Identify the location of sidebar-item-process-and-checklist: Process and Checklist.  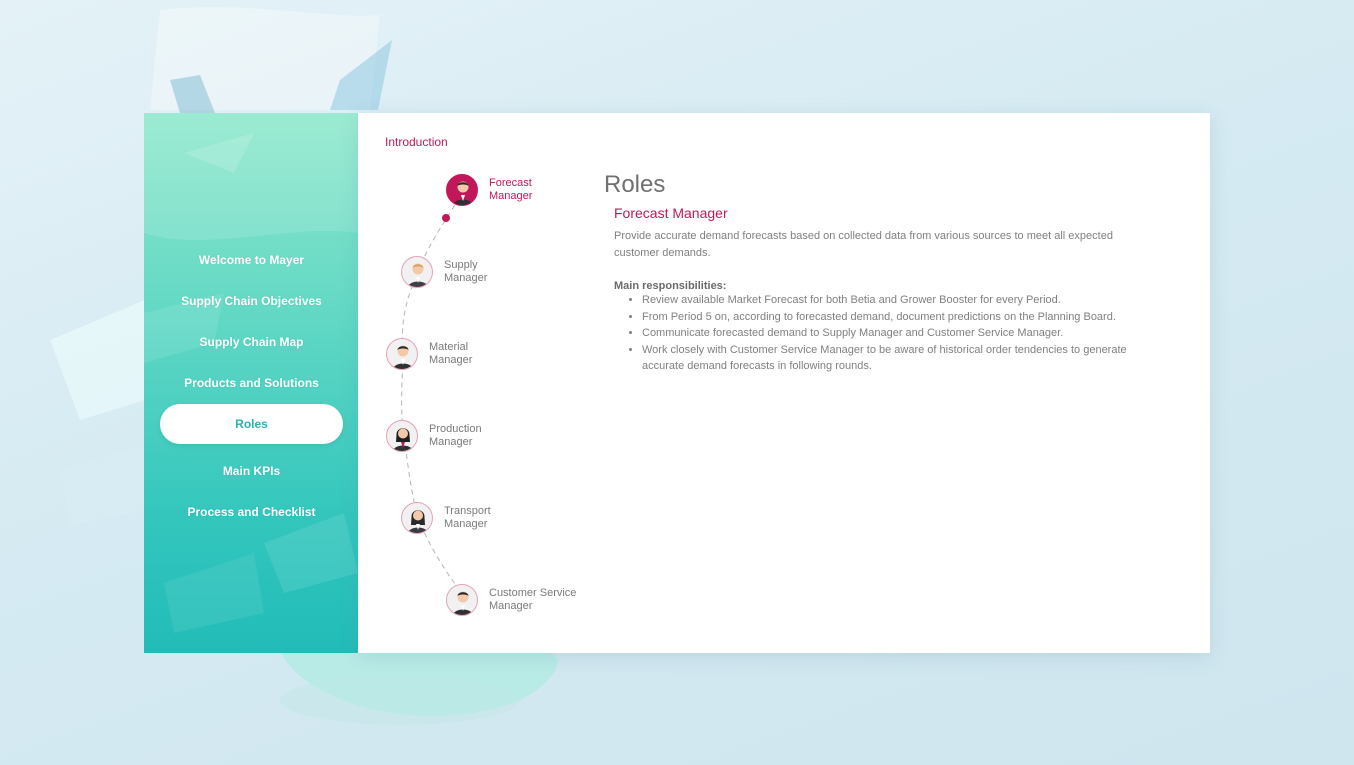
(251, 512).